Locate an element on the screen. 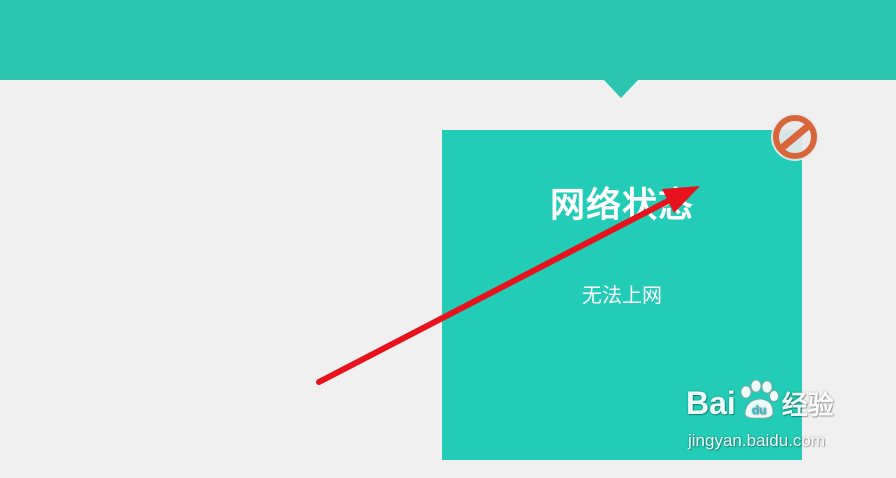 The width and height of the screenshot is (896, 478). no-entry-icon is located at coordinates (795, 137).